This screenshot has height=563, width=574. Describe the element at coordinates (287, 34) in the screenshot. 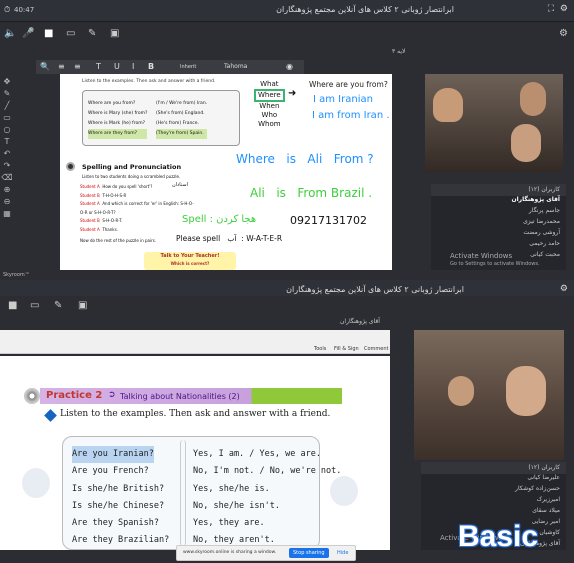

I see `top-toolbar: 🔈 🎤 ■ ▭ ✎ ▣ ⚙` at that location.